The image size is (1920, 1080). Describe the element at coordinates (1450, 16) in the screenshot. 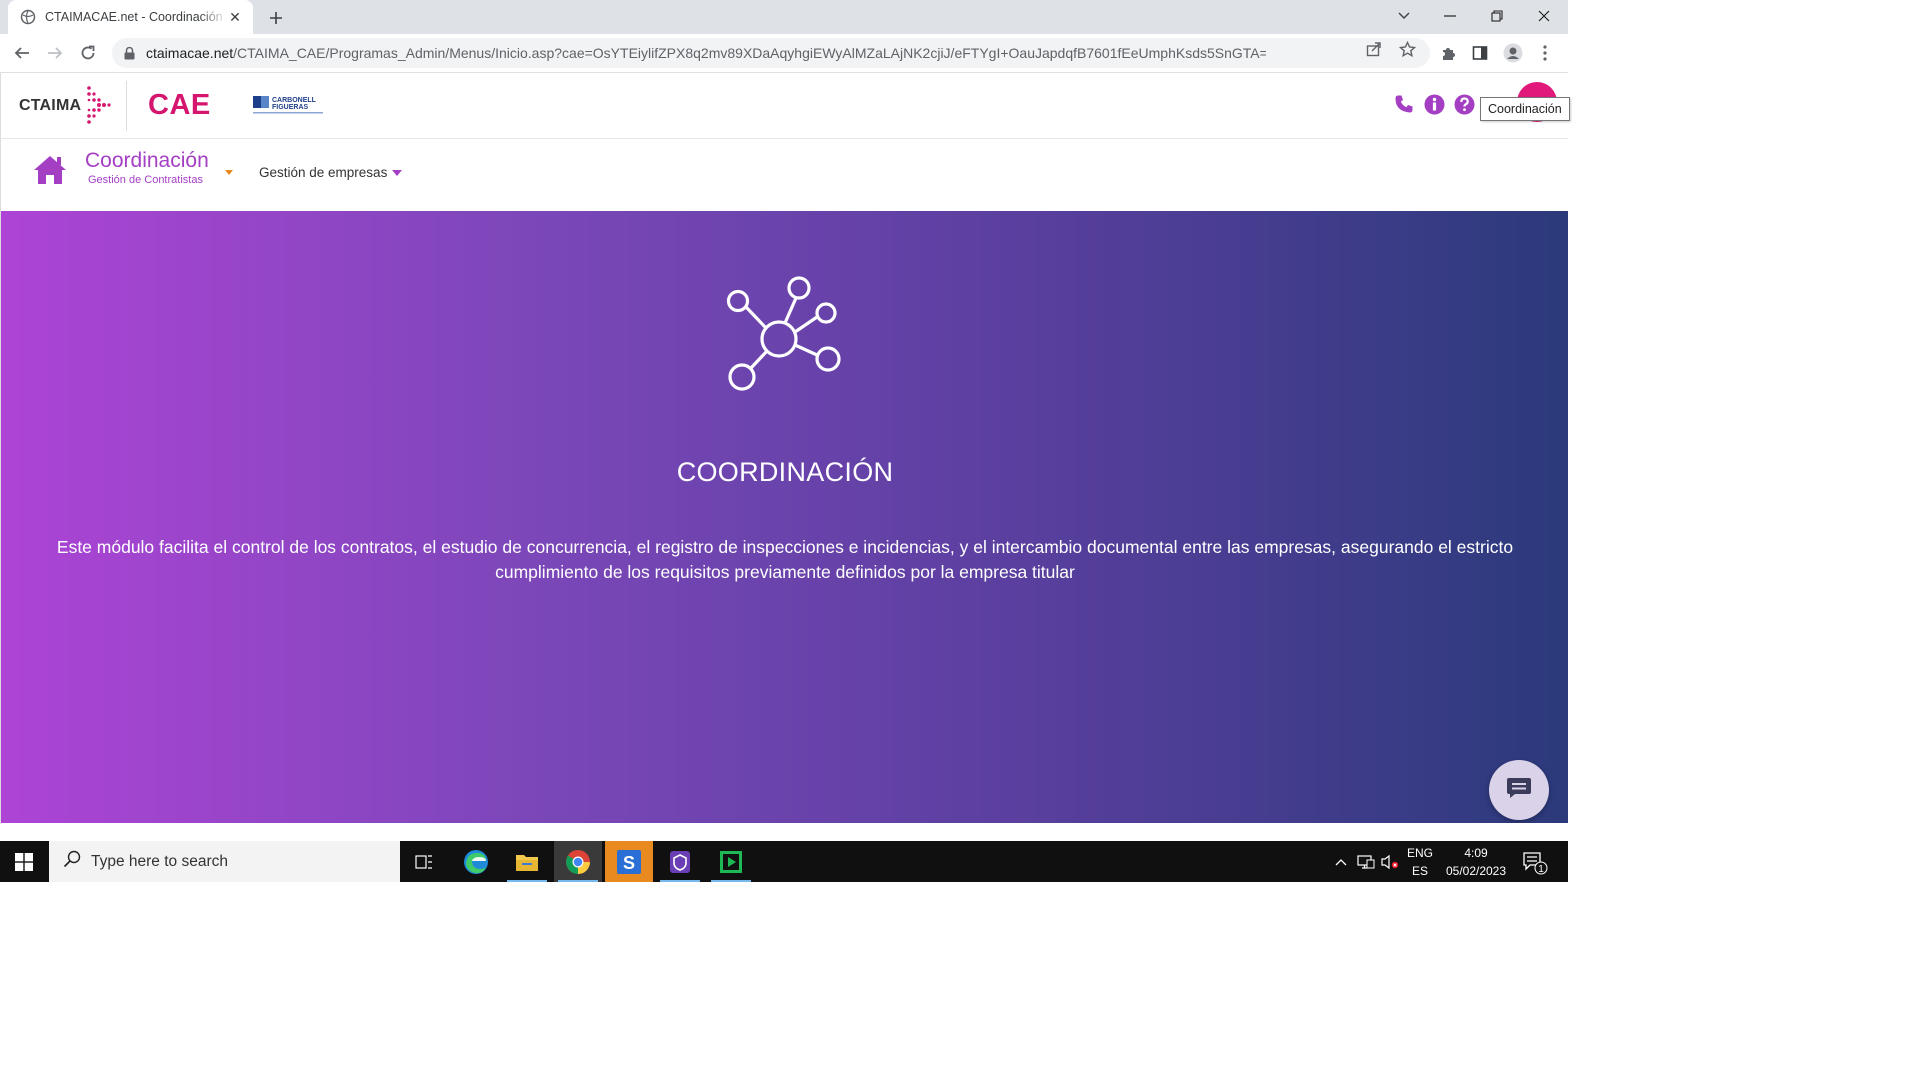

I see `minimize-icon` at that location.